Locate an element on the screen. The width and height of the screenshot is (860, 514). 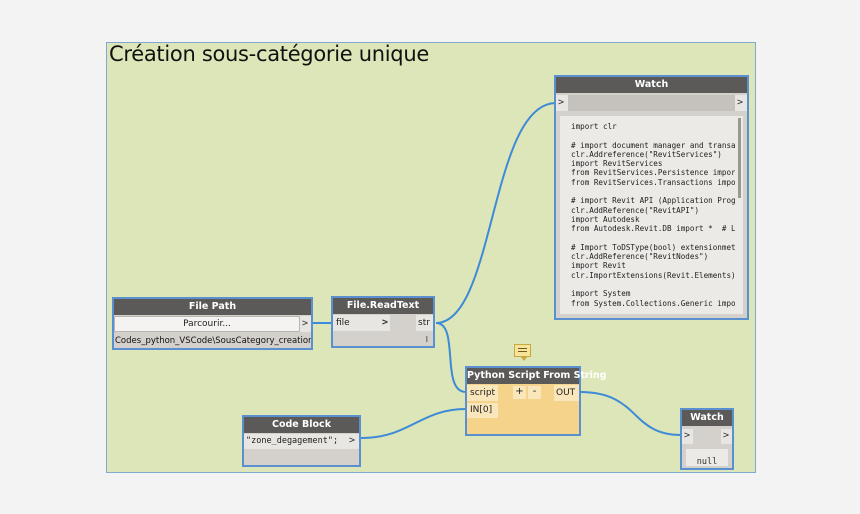
file-read-text-node: File.ReadText file > str l is located at coordinates (383, 322).